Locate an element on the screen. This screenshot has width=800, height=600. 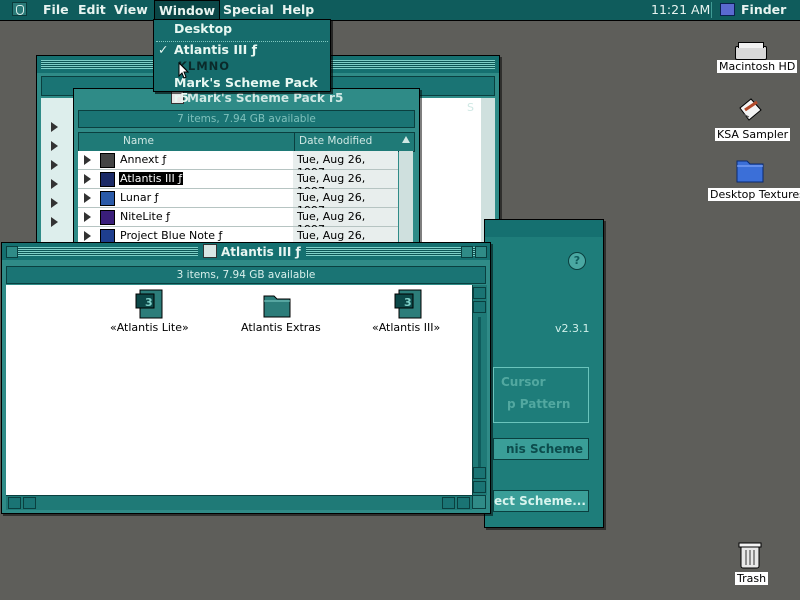
row-name: Annext ƒ is located at coordinates (143, 159).